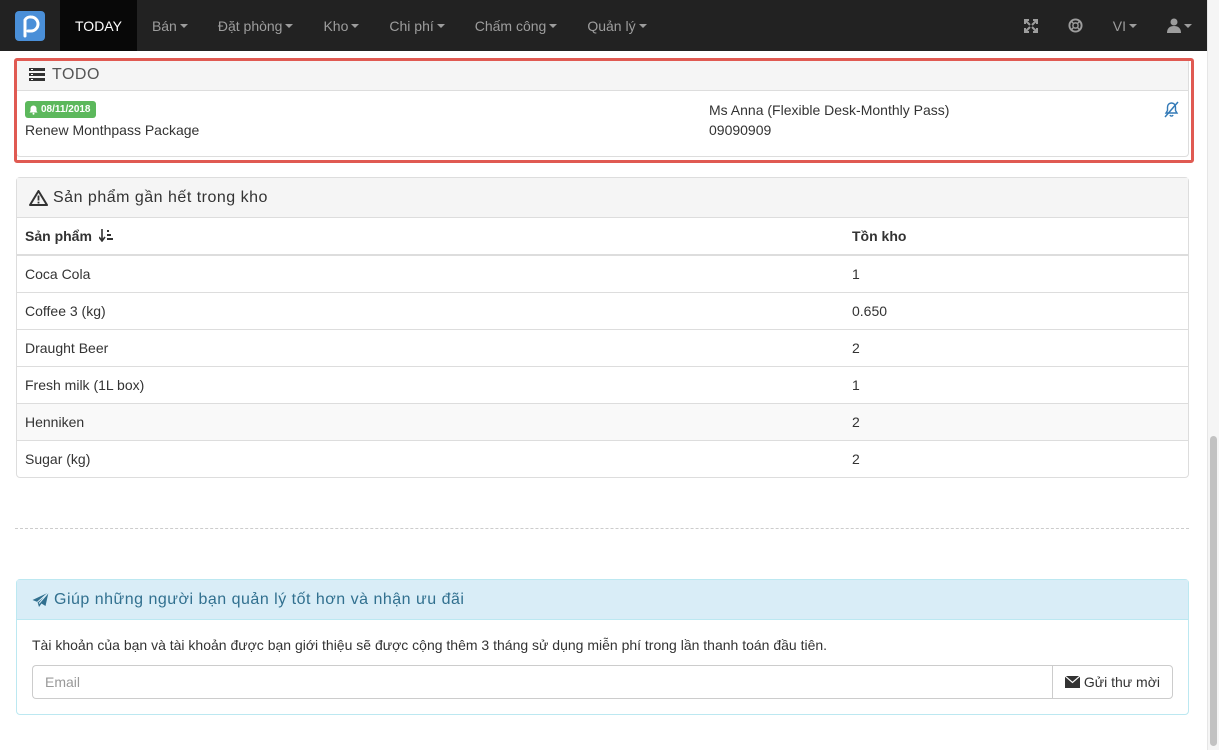 The width and height of the screenshot is (1219, 750). I want to click on envelope-icon, so click(1072, 682).